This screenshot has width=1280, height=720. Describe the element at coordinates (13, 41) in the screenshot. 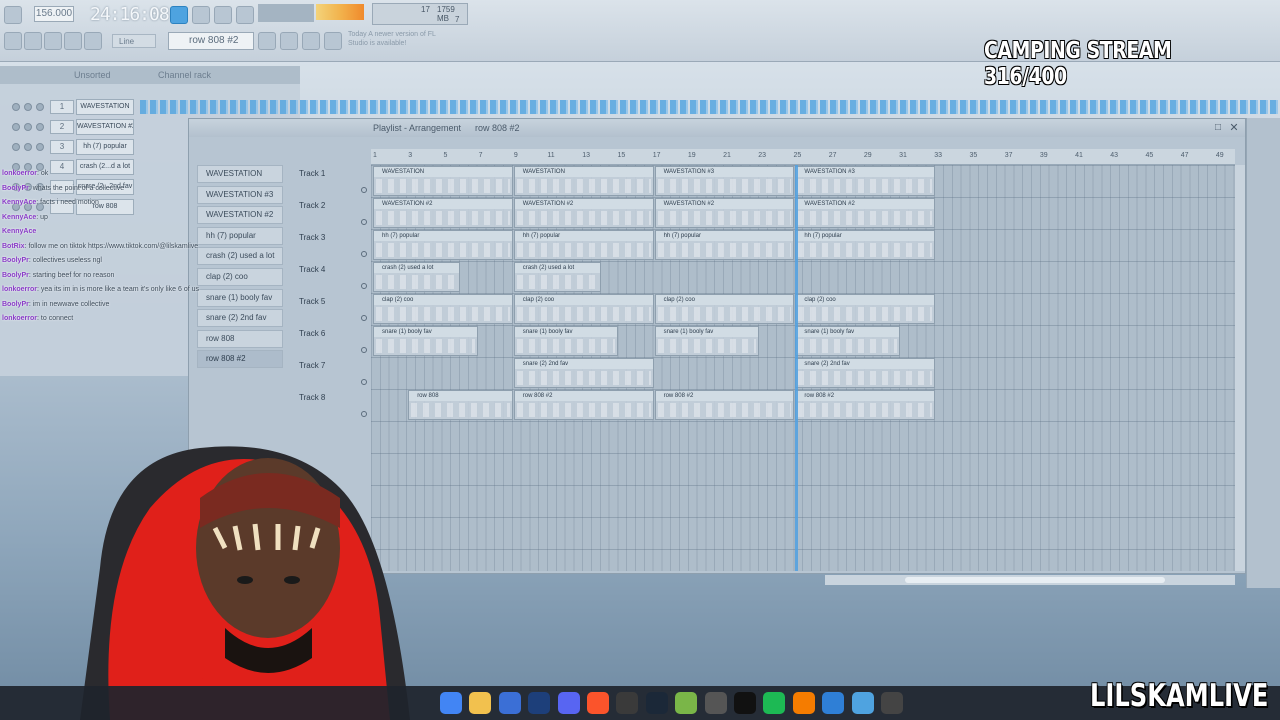

I see `snap-button` at that location.